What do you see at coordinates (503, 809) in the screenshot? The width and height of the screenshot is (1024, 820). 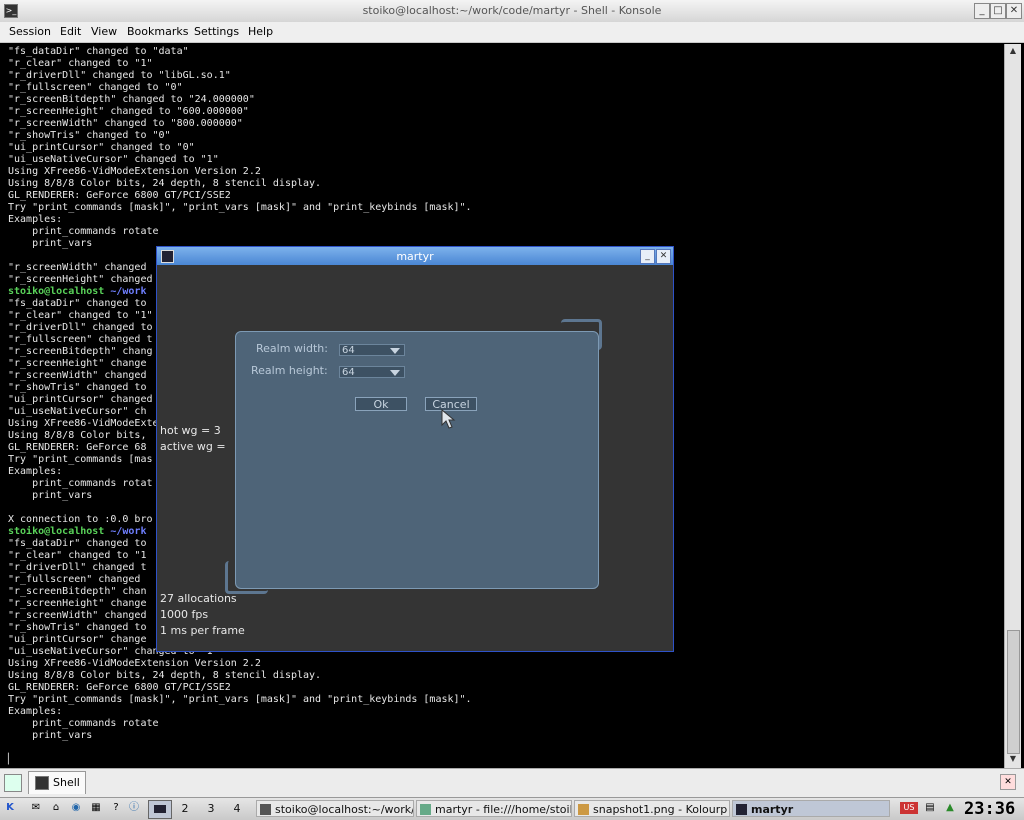 I see `task-martyr-browser-label: martyr - file:///home/stoik` at bounding box center [503, 809].